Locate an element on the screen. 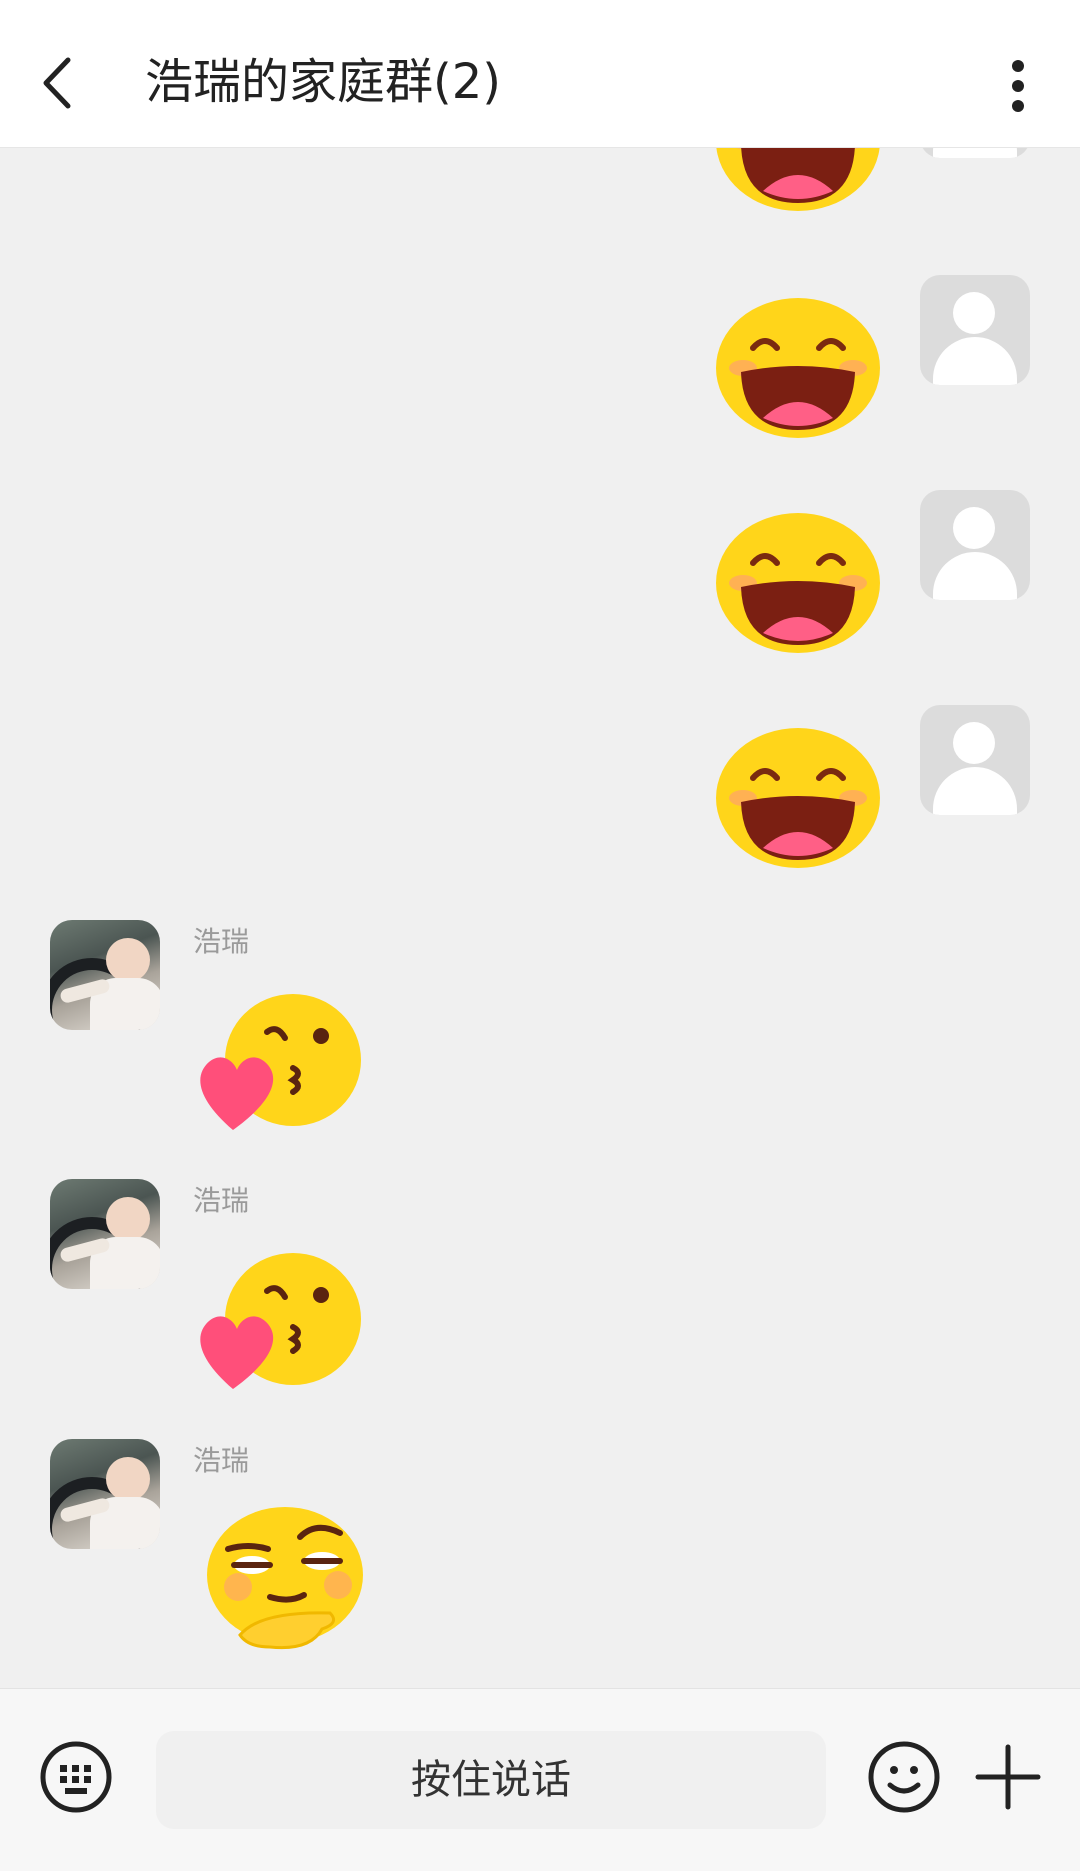 The width and height of the screenshot is (1080, 1871). hold-to-talk-button: 按住说话 is located at coordinates (491, 1780).